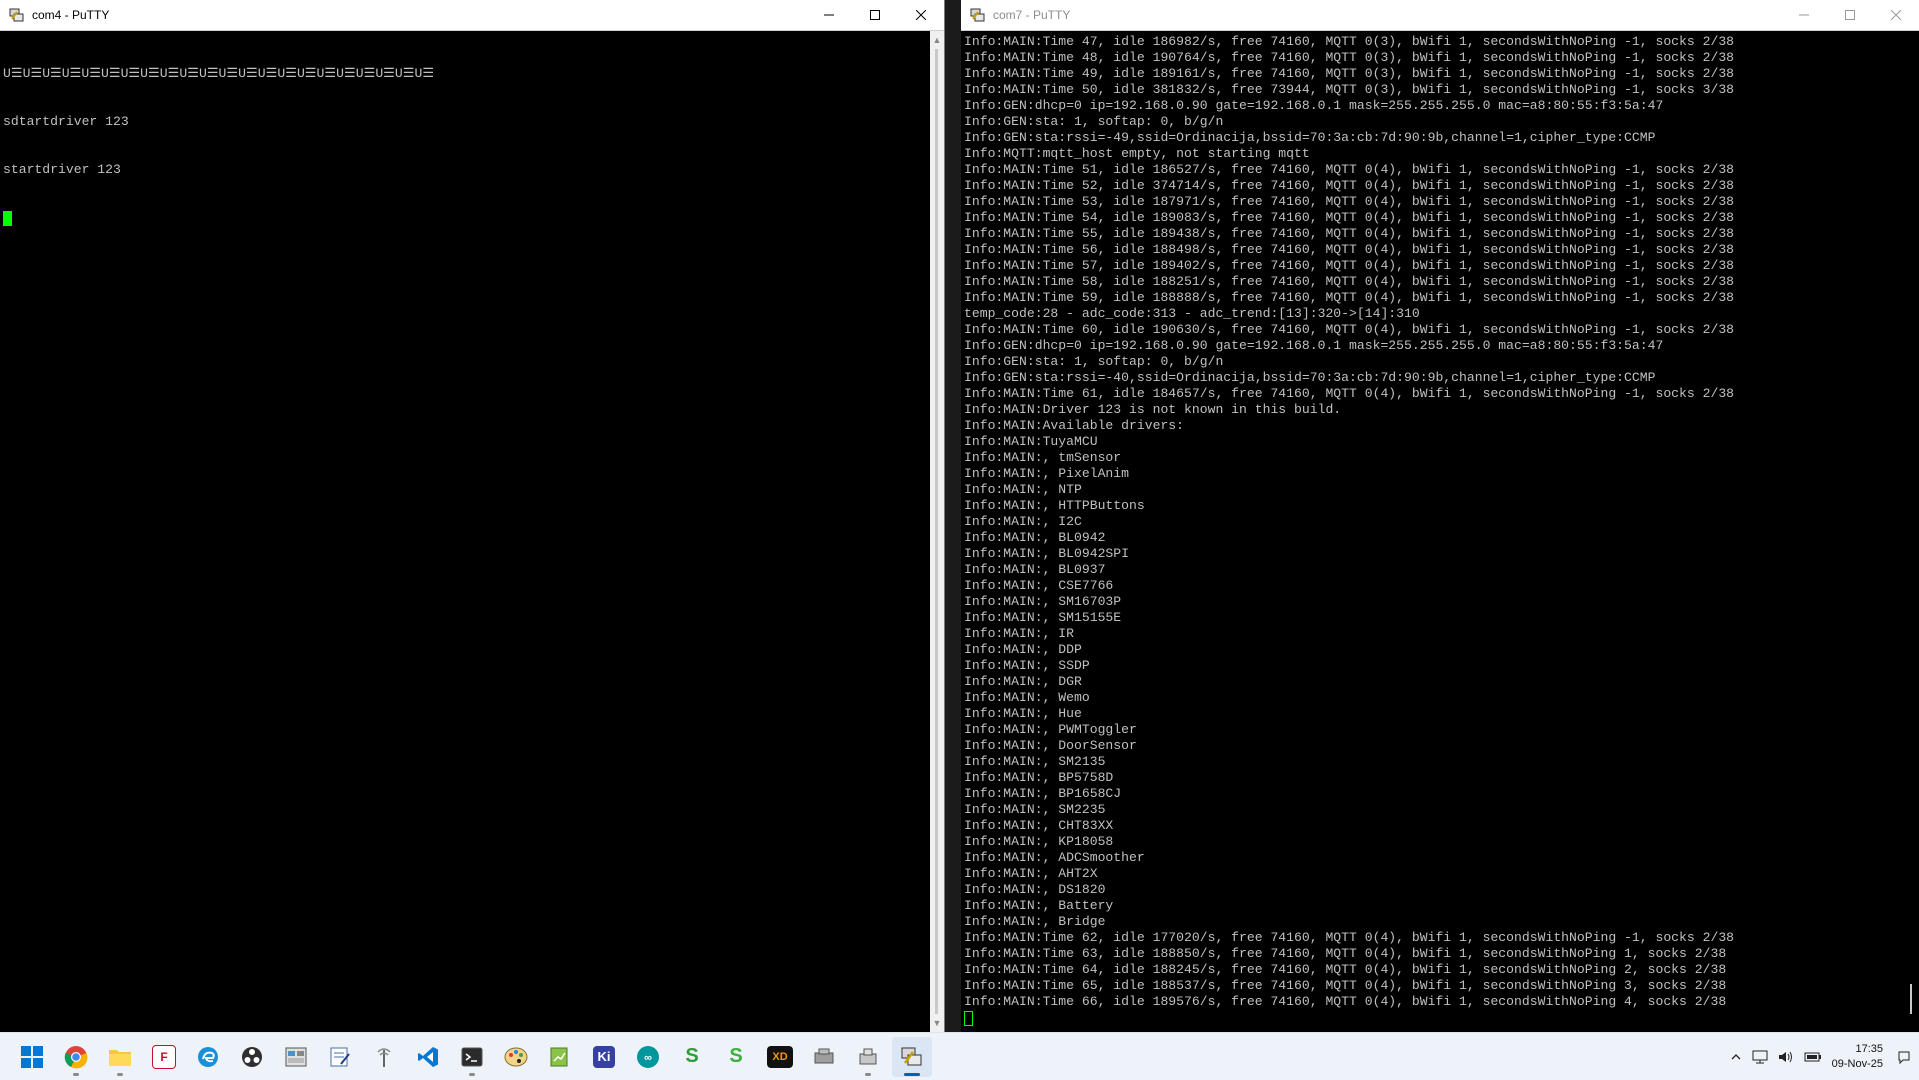 The height and width of the screenshot is (1080, 1919). Describe the element at coordinates (780, 1057) in the screenshot. I see `xd-app-icon: XD` at that location.